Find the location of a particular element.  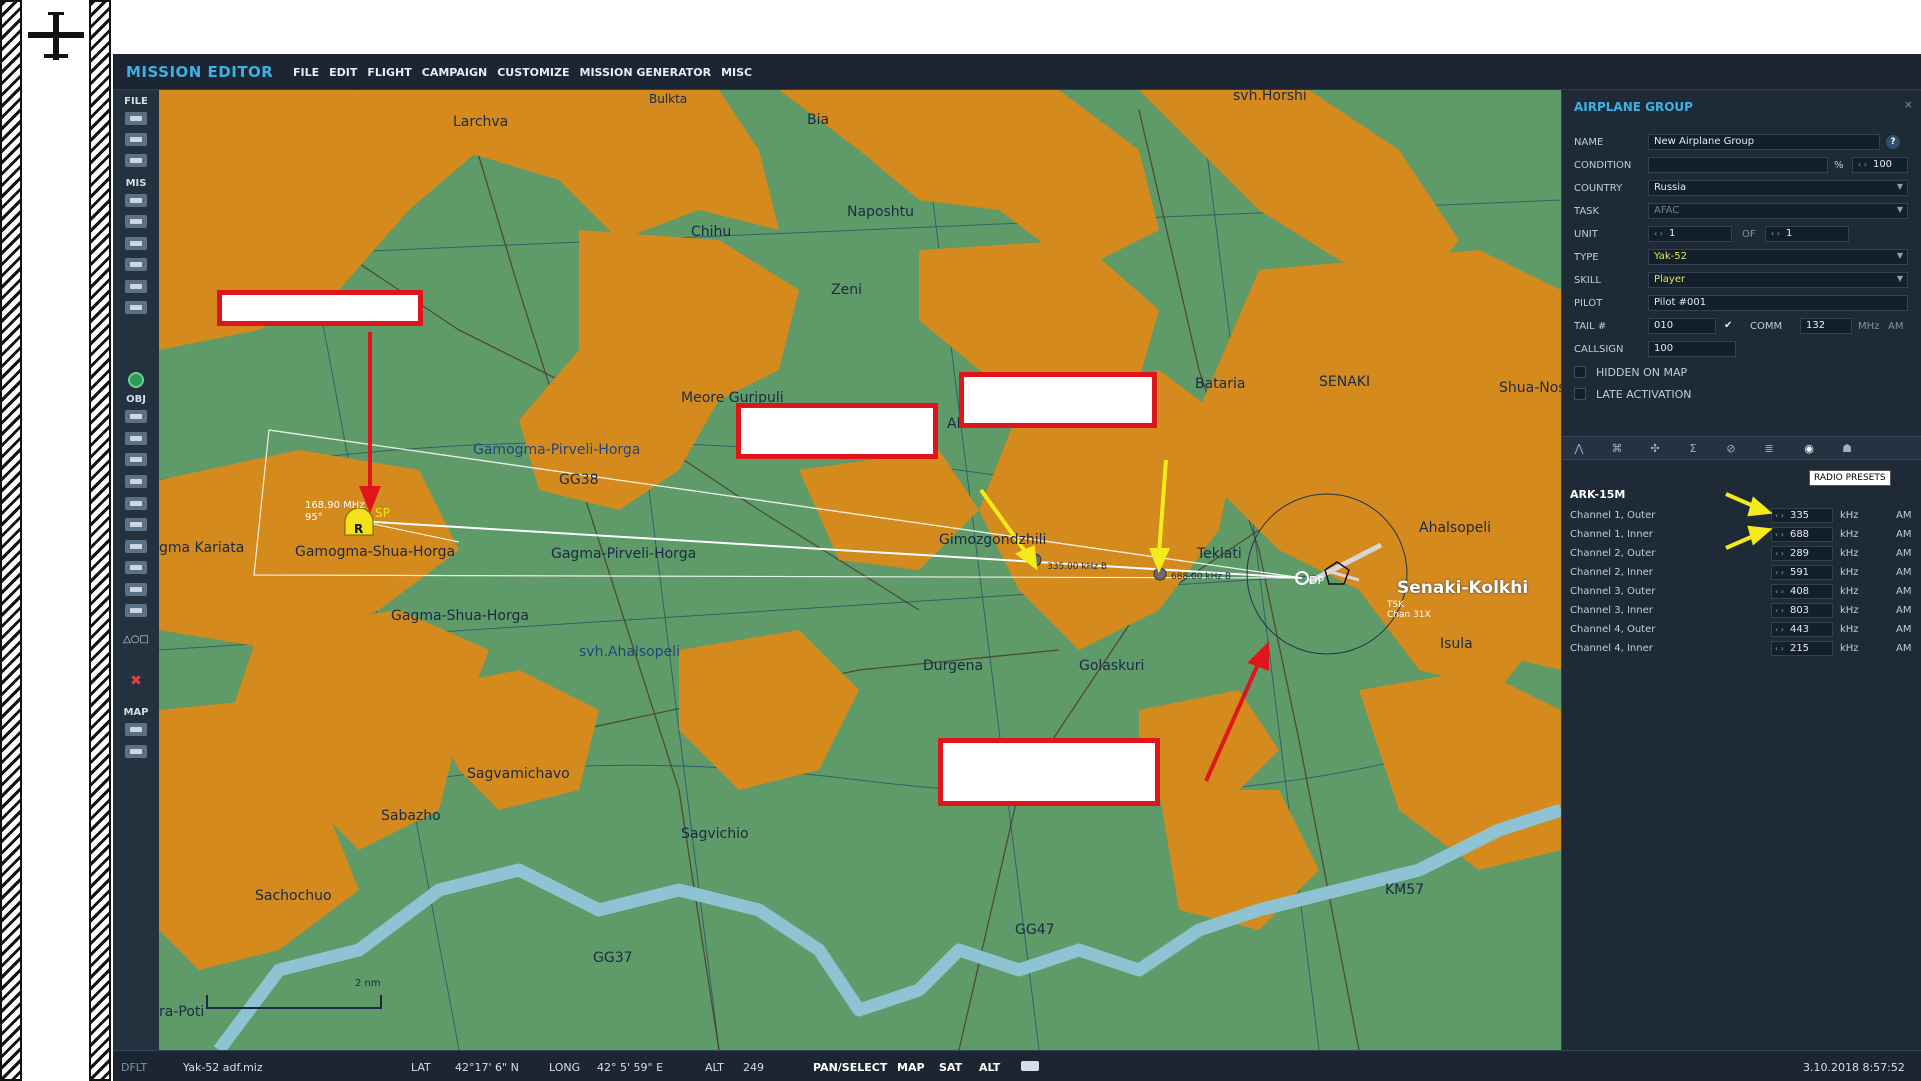

long-value: 42° 5' 59" E is located at coordinates (630, 1067).